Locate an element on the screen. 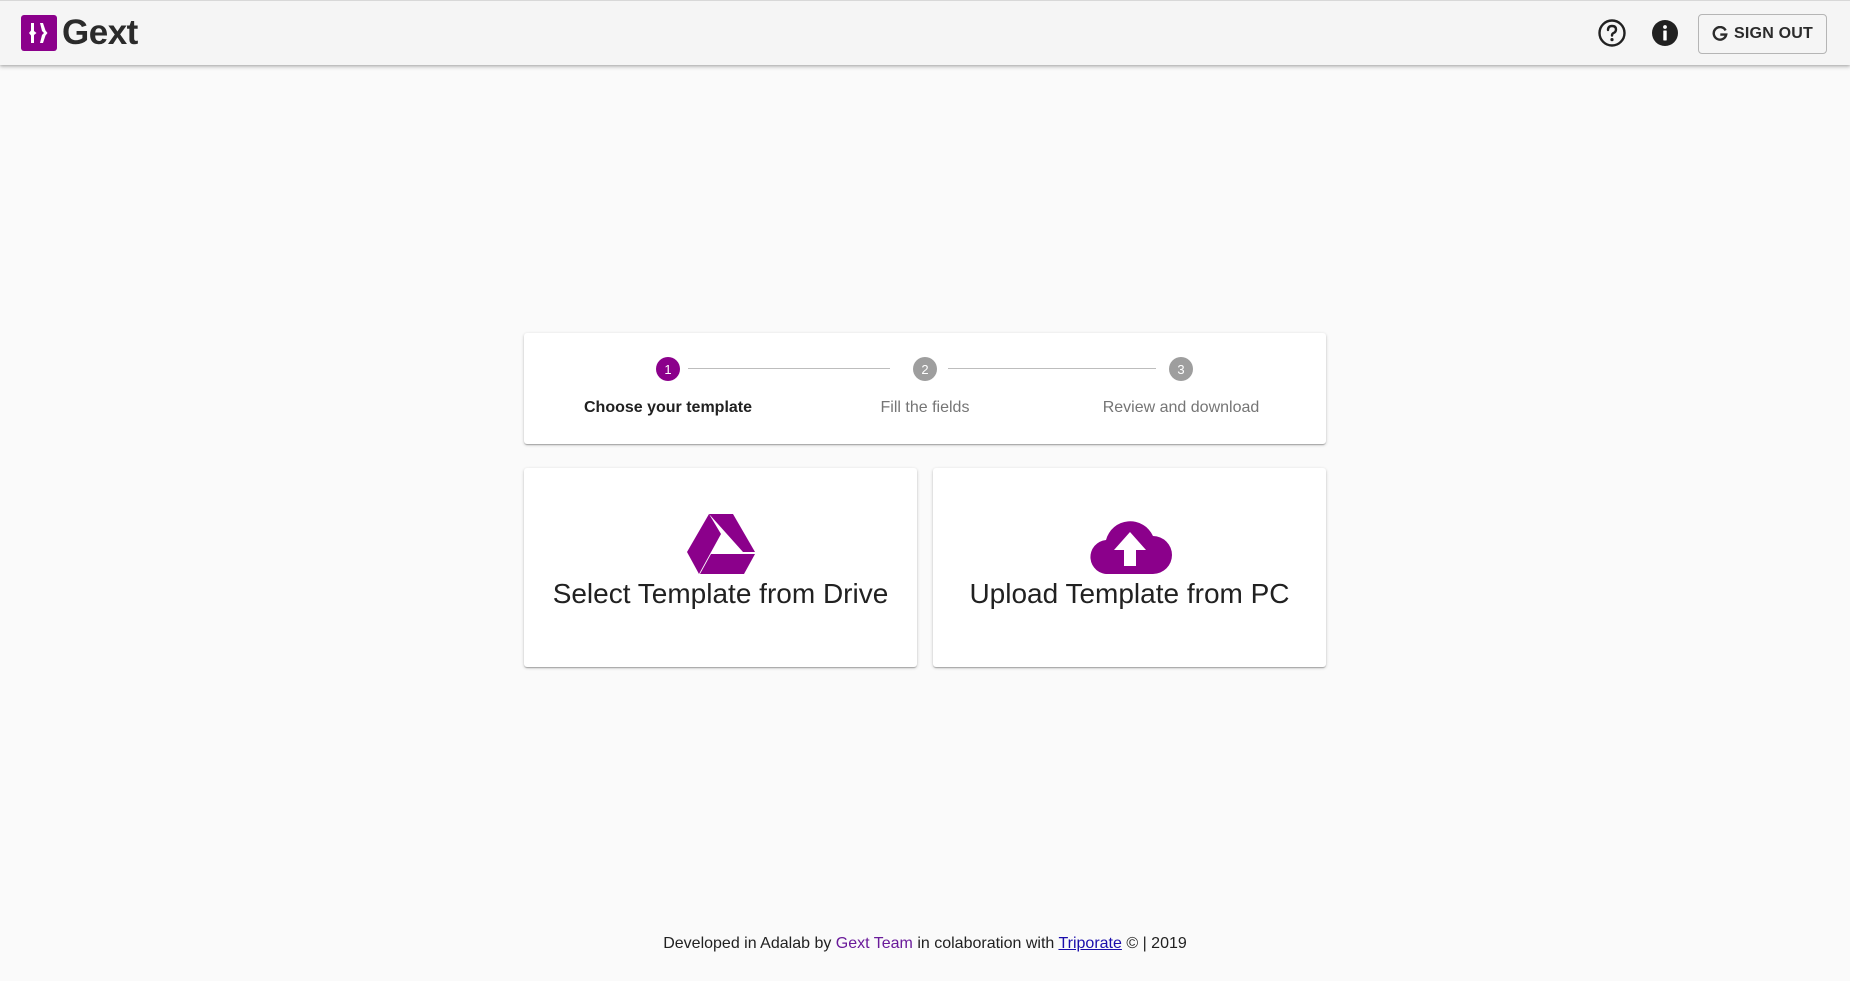 Image resolution: width=1850 pixels, height=981 pixels. app-bar: Gext SIGN OUT is located at coordinates (925, 32).